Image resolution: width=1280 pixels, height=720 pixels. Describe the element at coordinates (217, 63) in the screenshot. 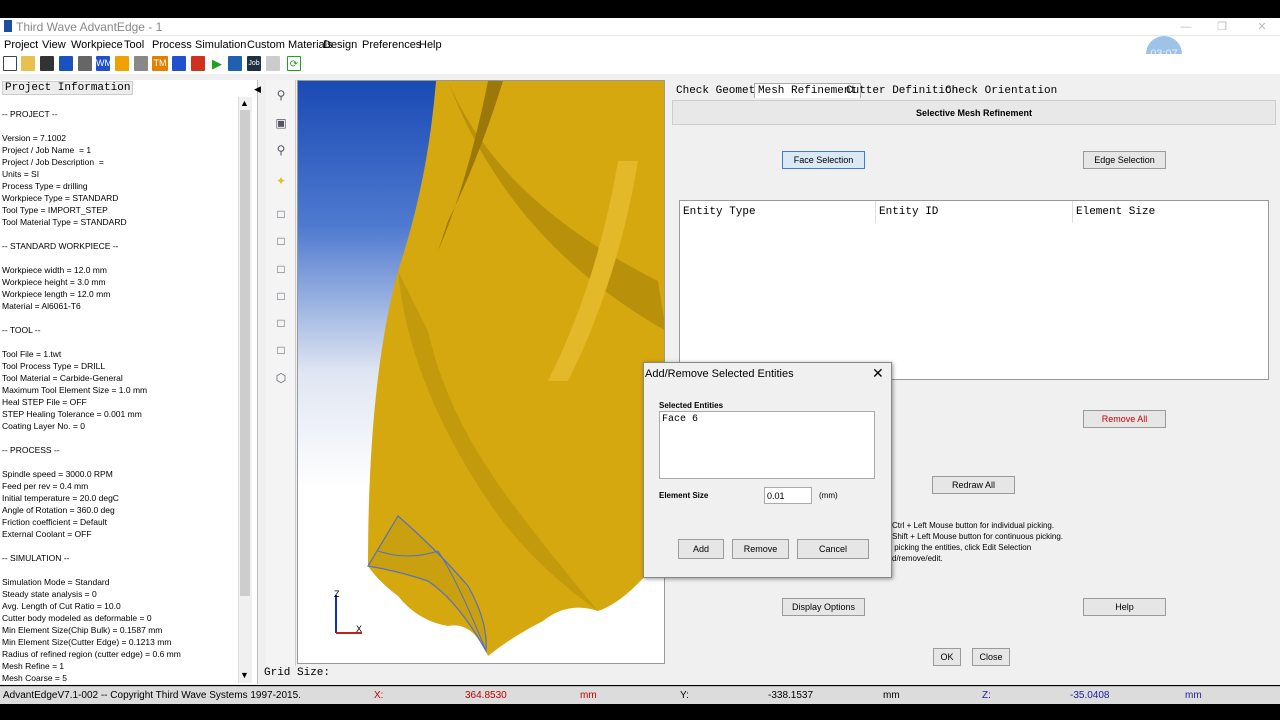

I see `run-icon: ▶` at that location.